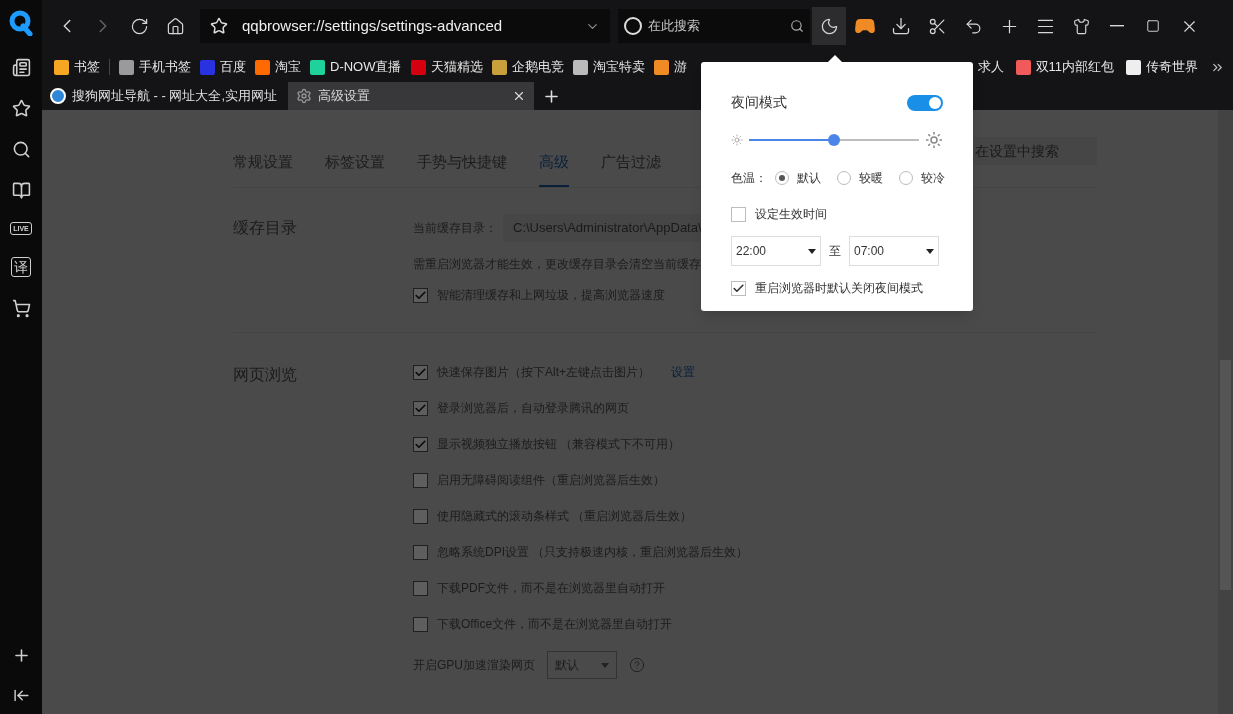  What do you see at coordinates (1225, 412) in the screenshot?
I see `scrollbar` at bounding box center [1225, 412].